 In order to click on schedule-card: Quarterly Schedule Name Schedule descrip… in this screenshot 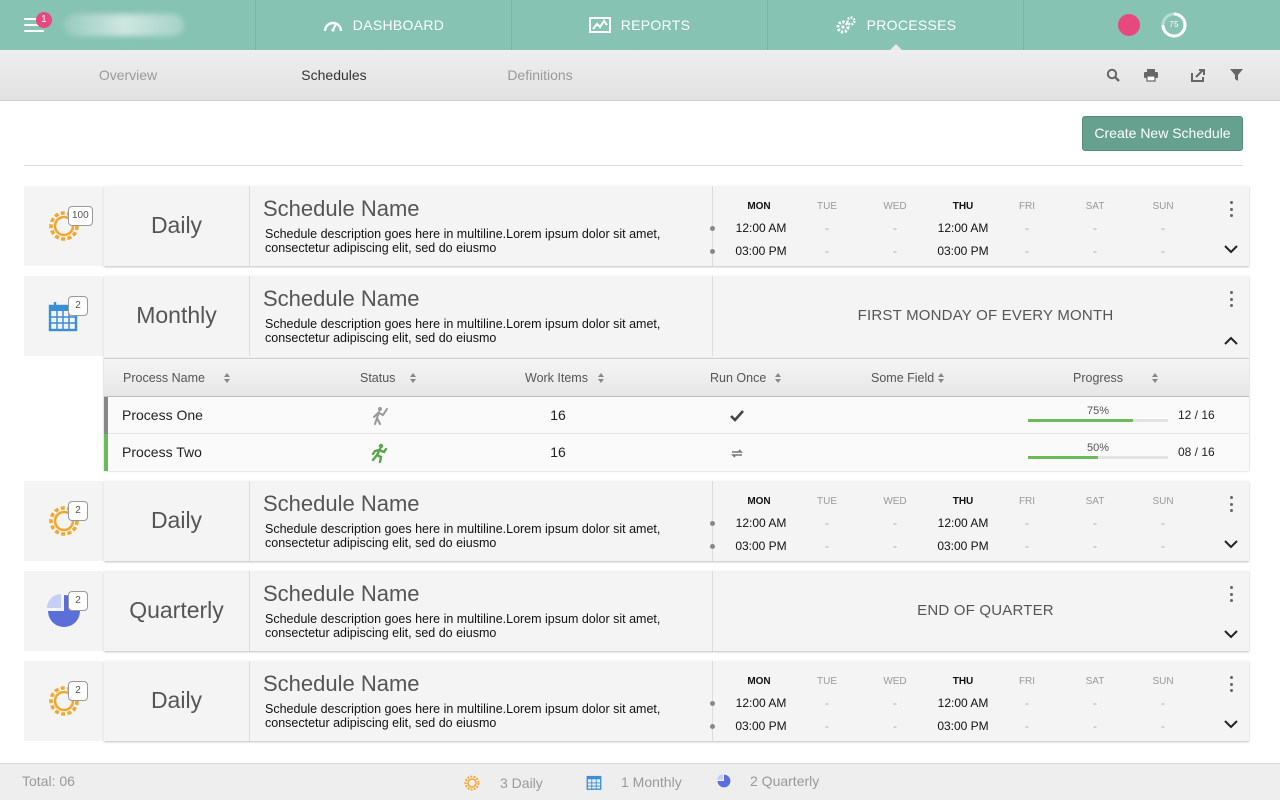, I will do `click(676, 611)`.